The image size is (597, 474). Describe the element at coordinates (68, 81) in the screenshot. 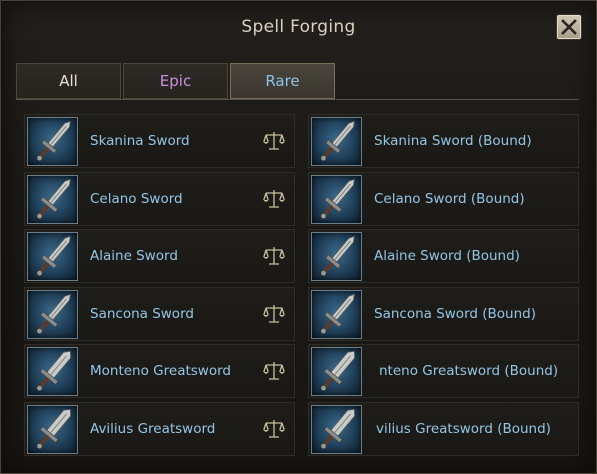

I see `tab-all: All` at that location.